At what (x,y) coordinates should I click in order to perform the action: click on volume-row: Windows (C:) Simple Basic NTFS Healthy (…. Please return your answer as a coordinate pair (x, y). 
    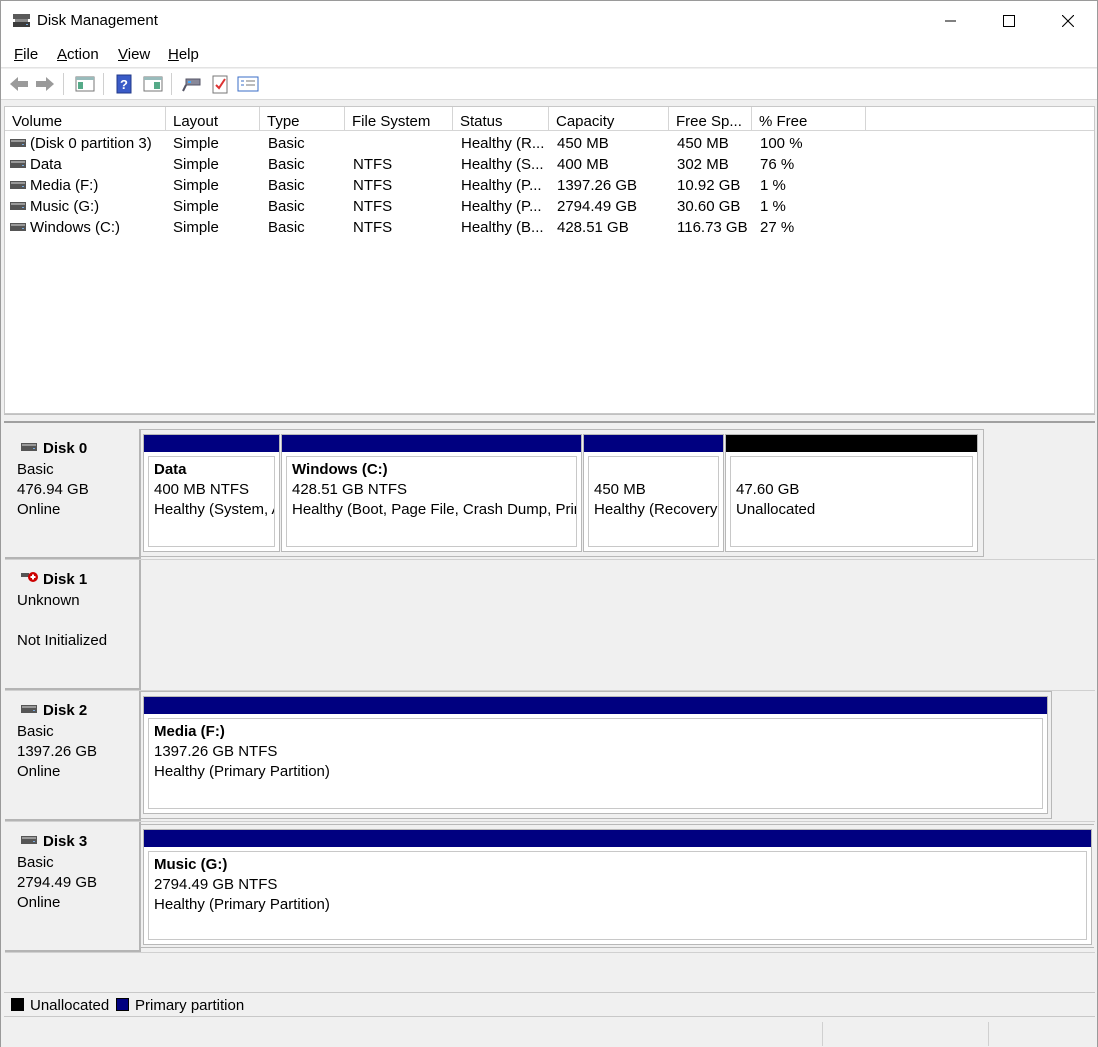
    Looking at the image, I should click on (549, 227).